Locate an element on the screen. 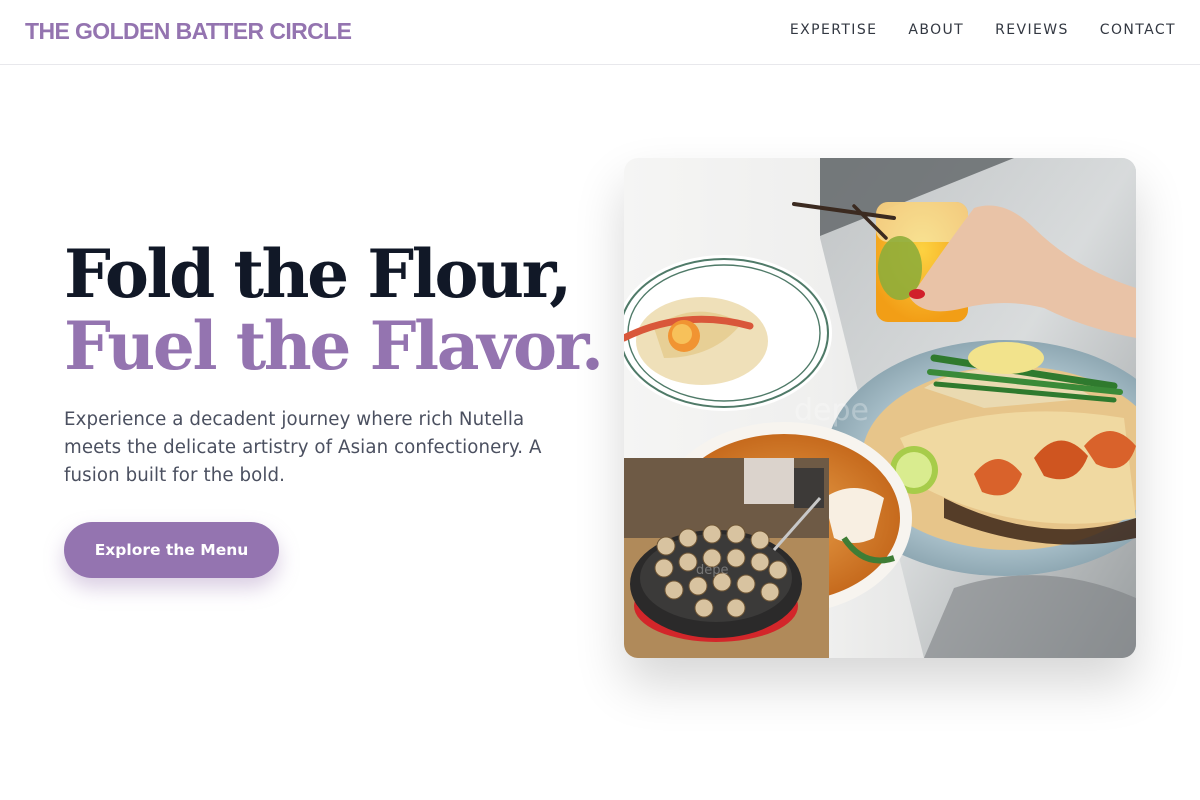  hero-title: Fold the Flour, Fuel the Flavor. is located at coordinates (334, 310).